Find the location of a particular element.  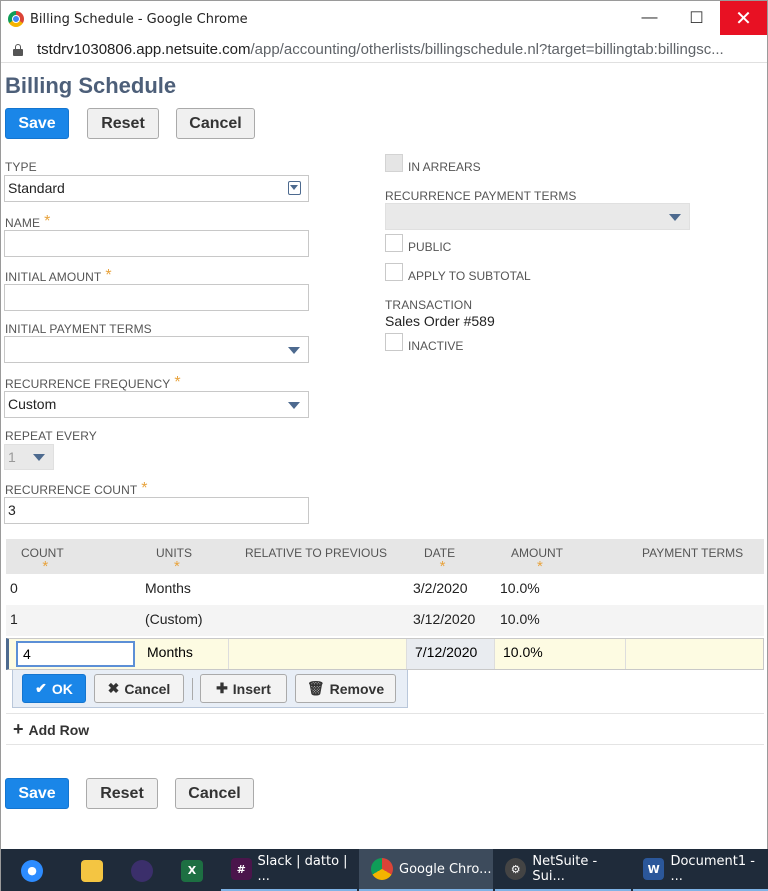

reset-button: Reset is located at coordinates (123, 123).